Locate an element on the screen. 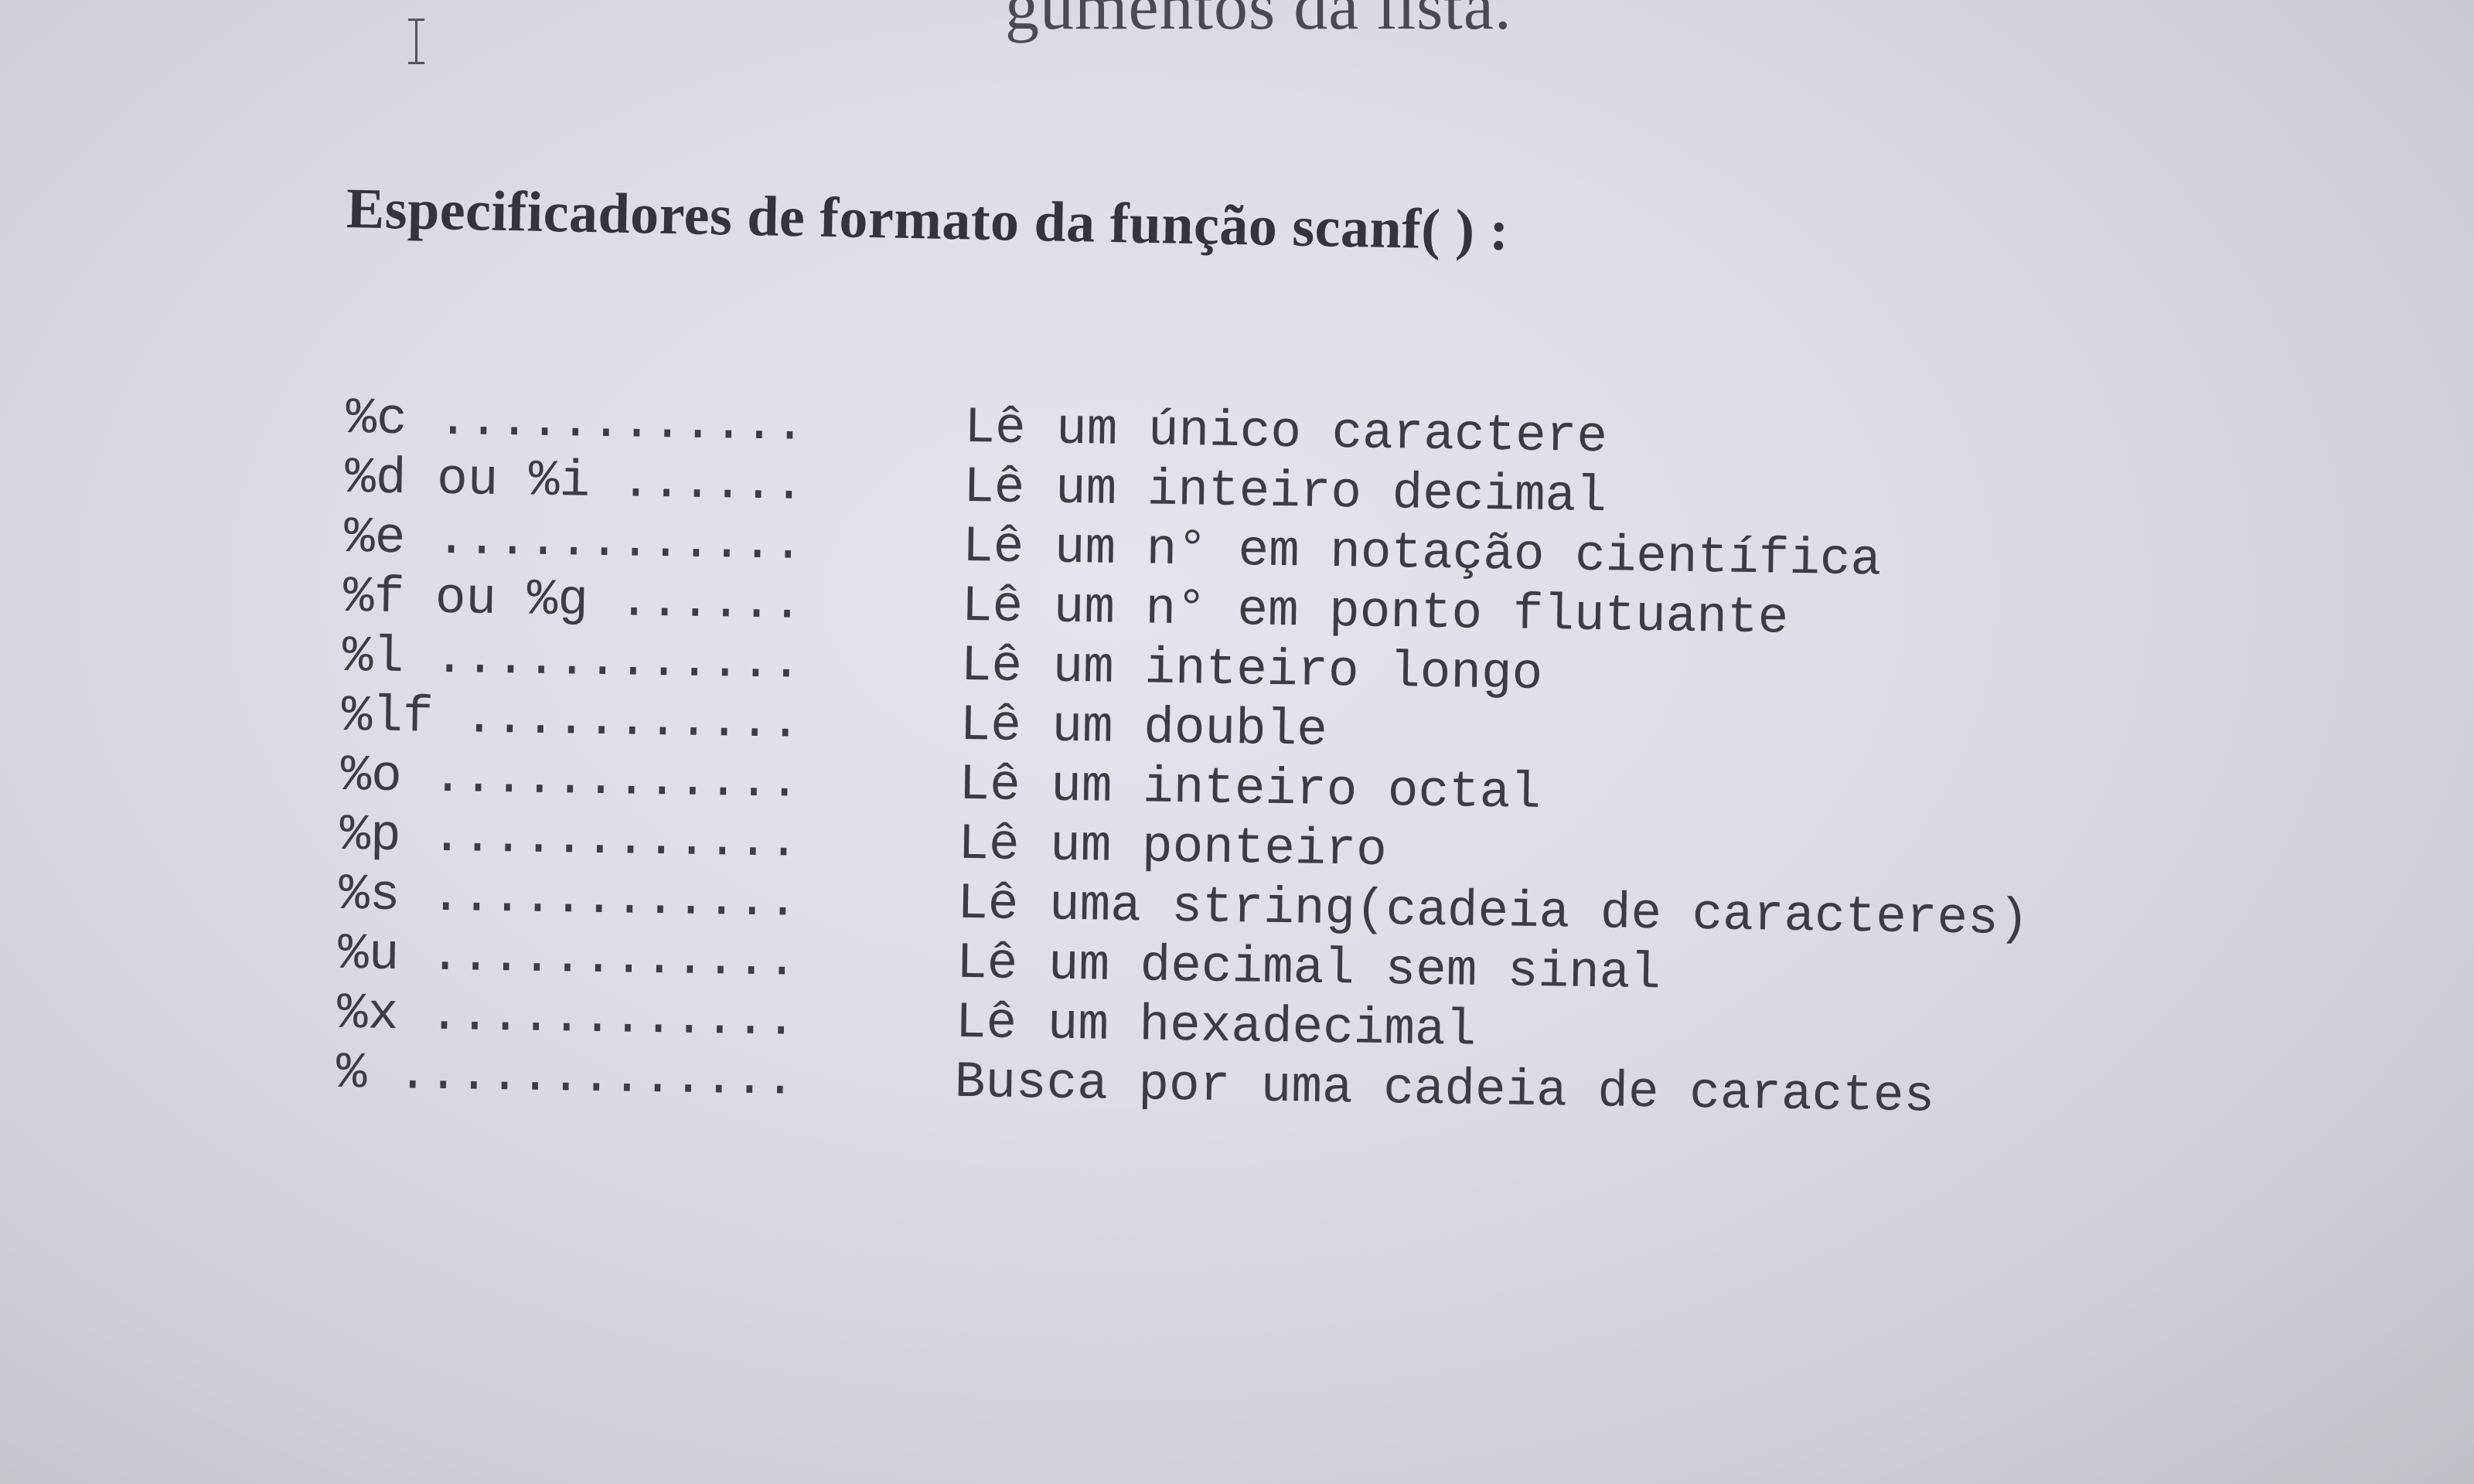 The image size is (2474, 1484). specifier-description: Lê um hexadecimal is located at coordinates (1216, 1026).